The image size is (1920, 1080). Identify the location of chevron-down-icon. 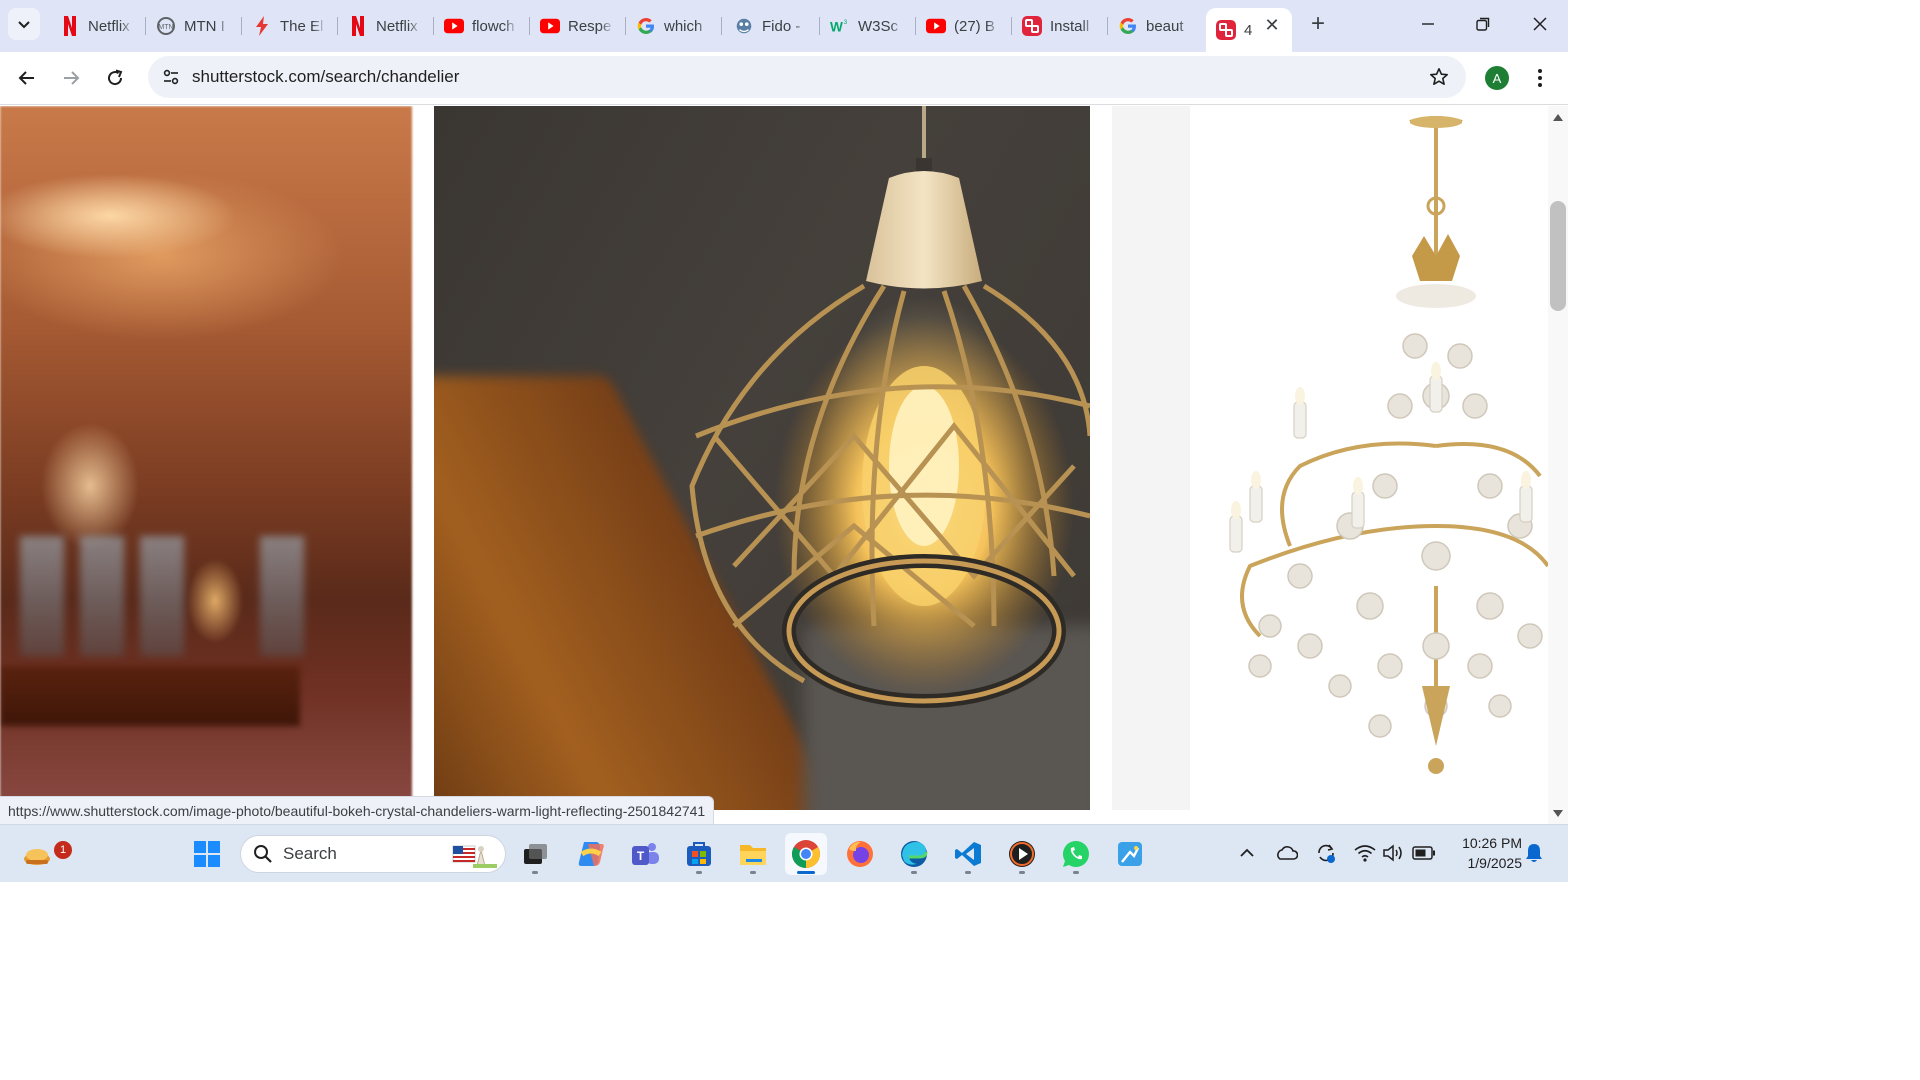
(24, 25).